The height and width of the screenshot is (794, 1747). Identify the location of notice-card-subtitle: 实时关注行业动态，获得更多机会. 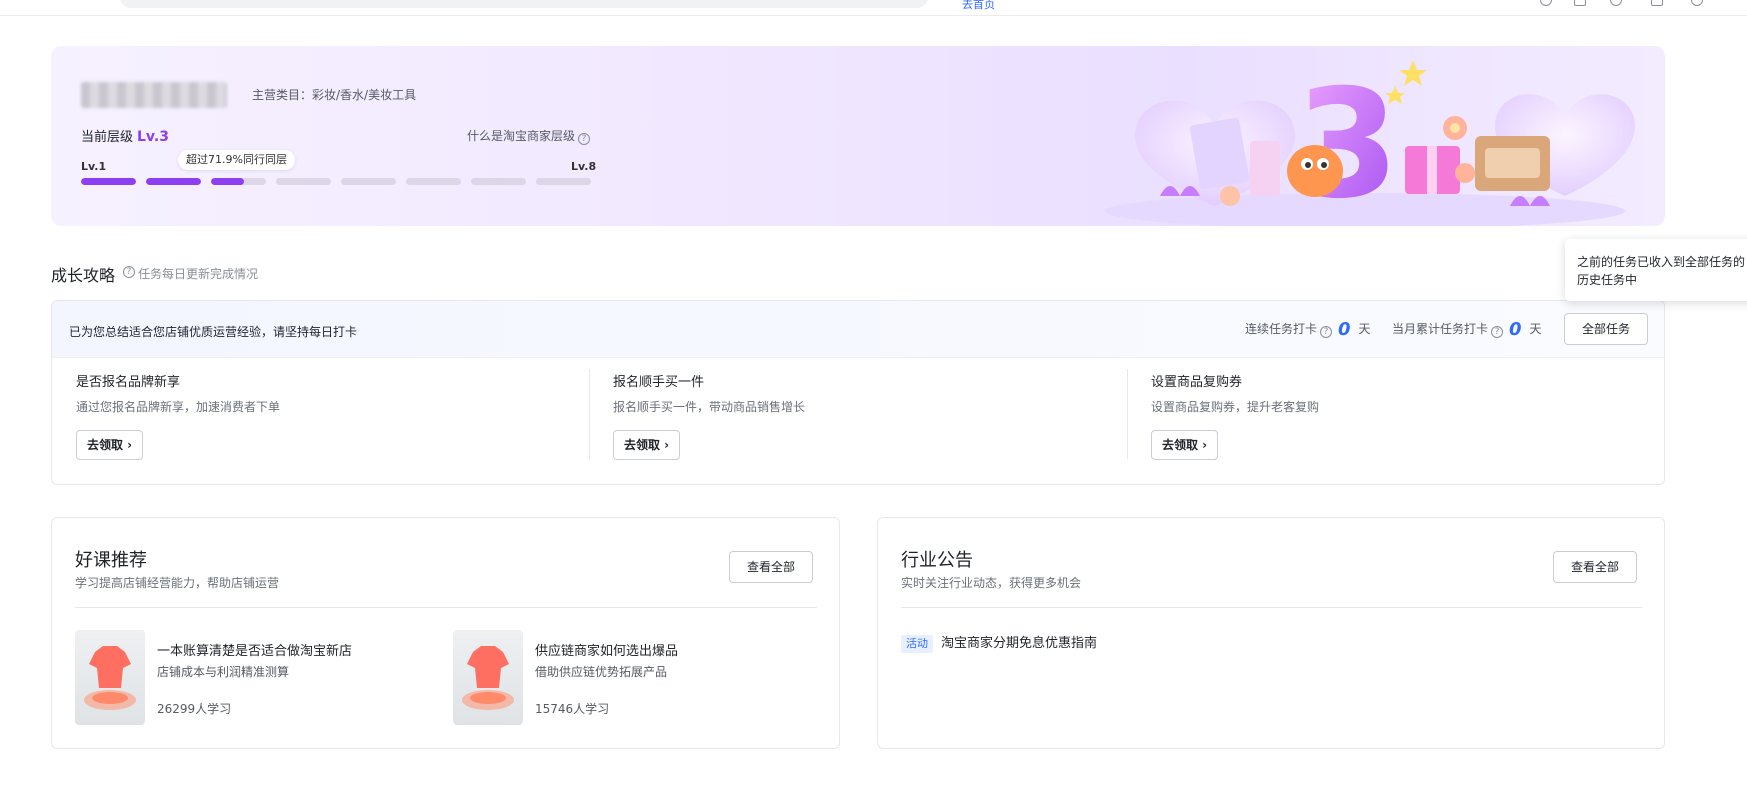
(991, 583).